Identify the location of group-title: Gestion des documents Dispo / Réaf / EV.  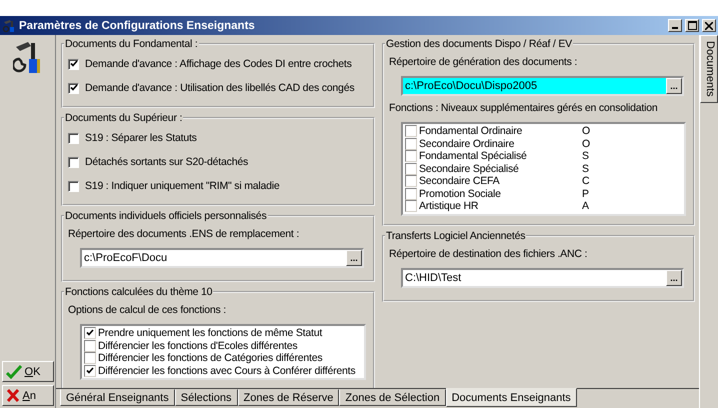
(479, 44).